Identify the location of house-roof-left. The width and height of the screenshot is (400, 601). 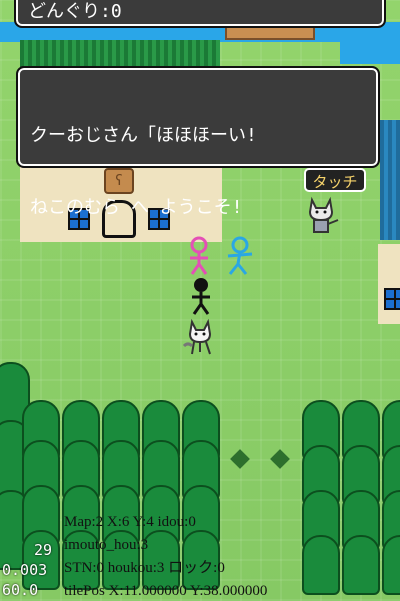
(120, 54).